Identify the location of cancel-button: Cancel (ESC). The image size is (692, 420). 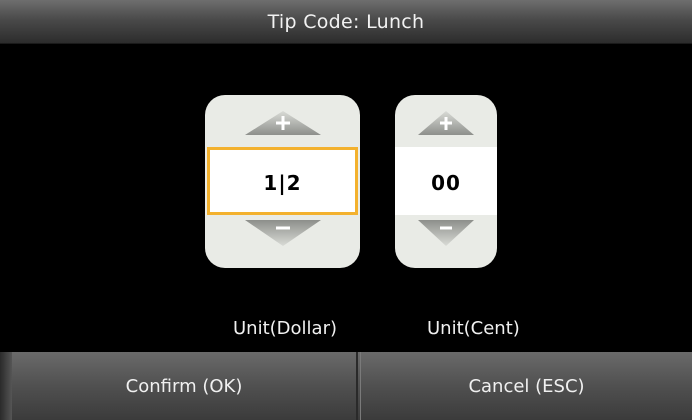
(526, 386).